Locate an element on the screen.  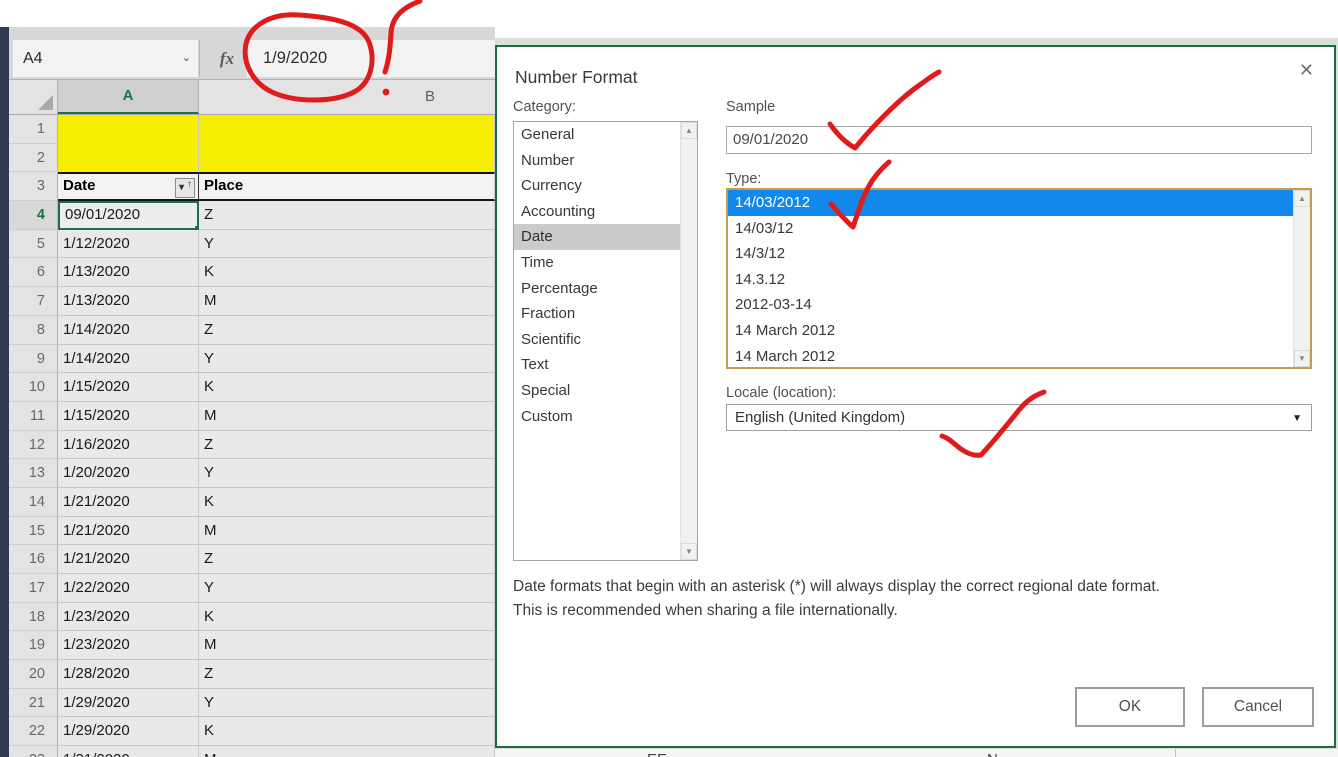
cell-A22: 1/29/2020 is located at coordinates (128, 732).